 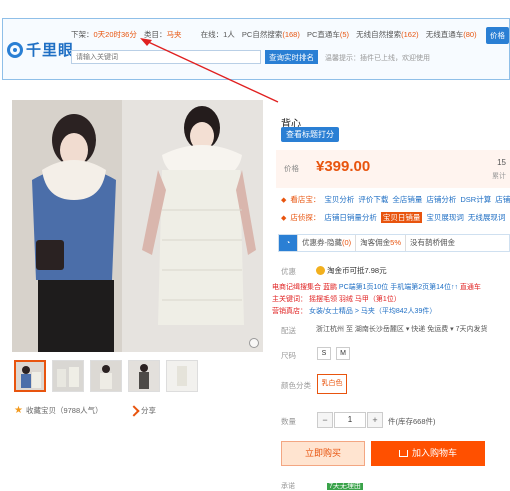 I want to click on promise-badge: 7天无理由, so click(x=344, y=486).